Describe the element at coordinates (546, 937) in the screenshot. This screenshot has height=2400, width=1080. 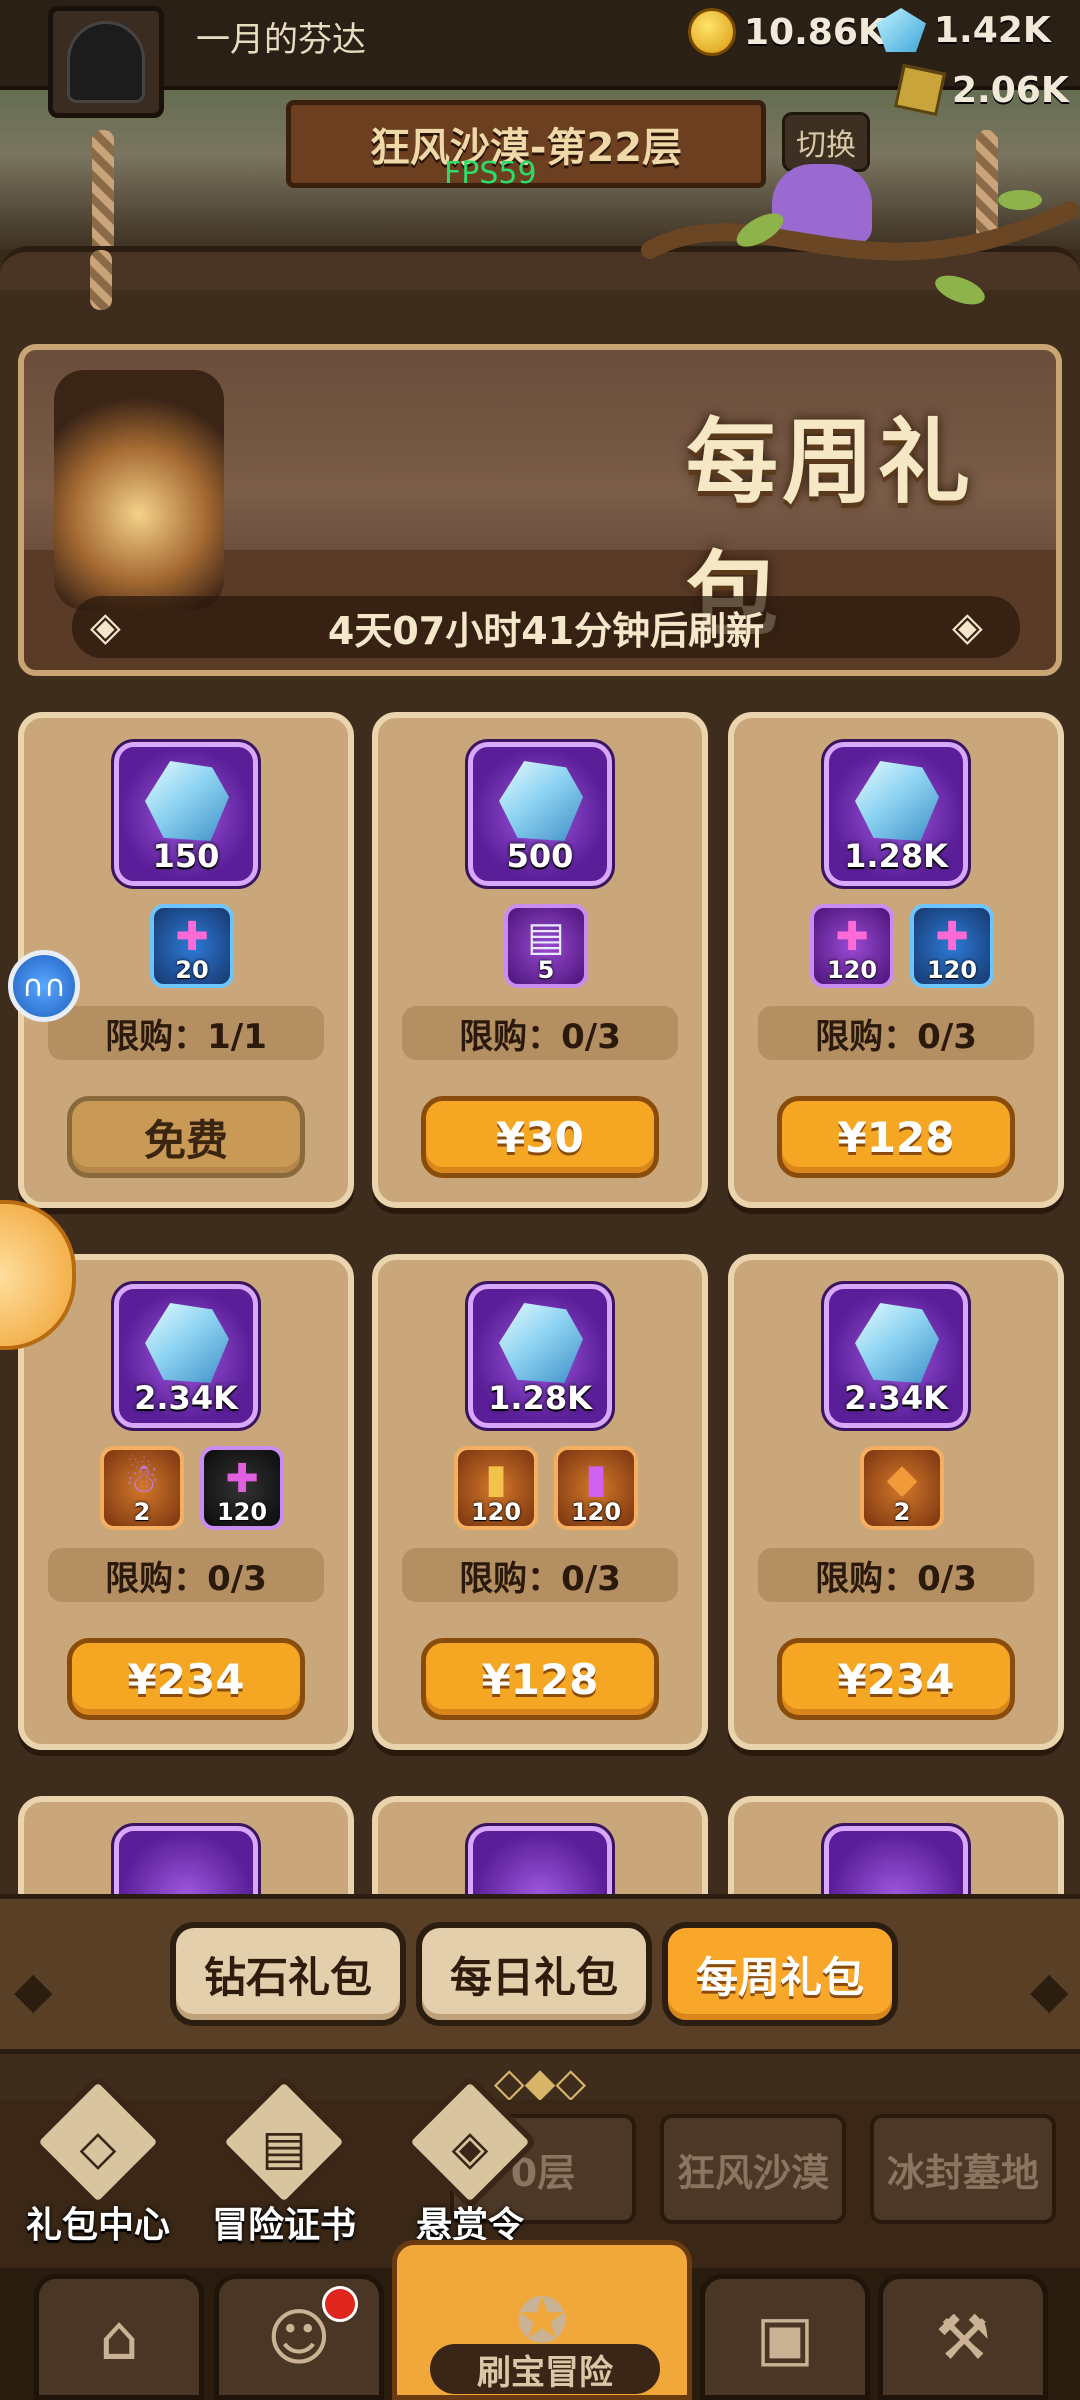
I see `scroll-icon: ▤` at that location.